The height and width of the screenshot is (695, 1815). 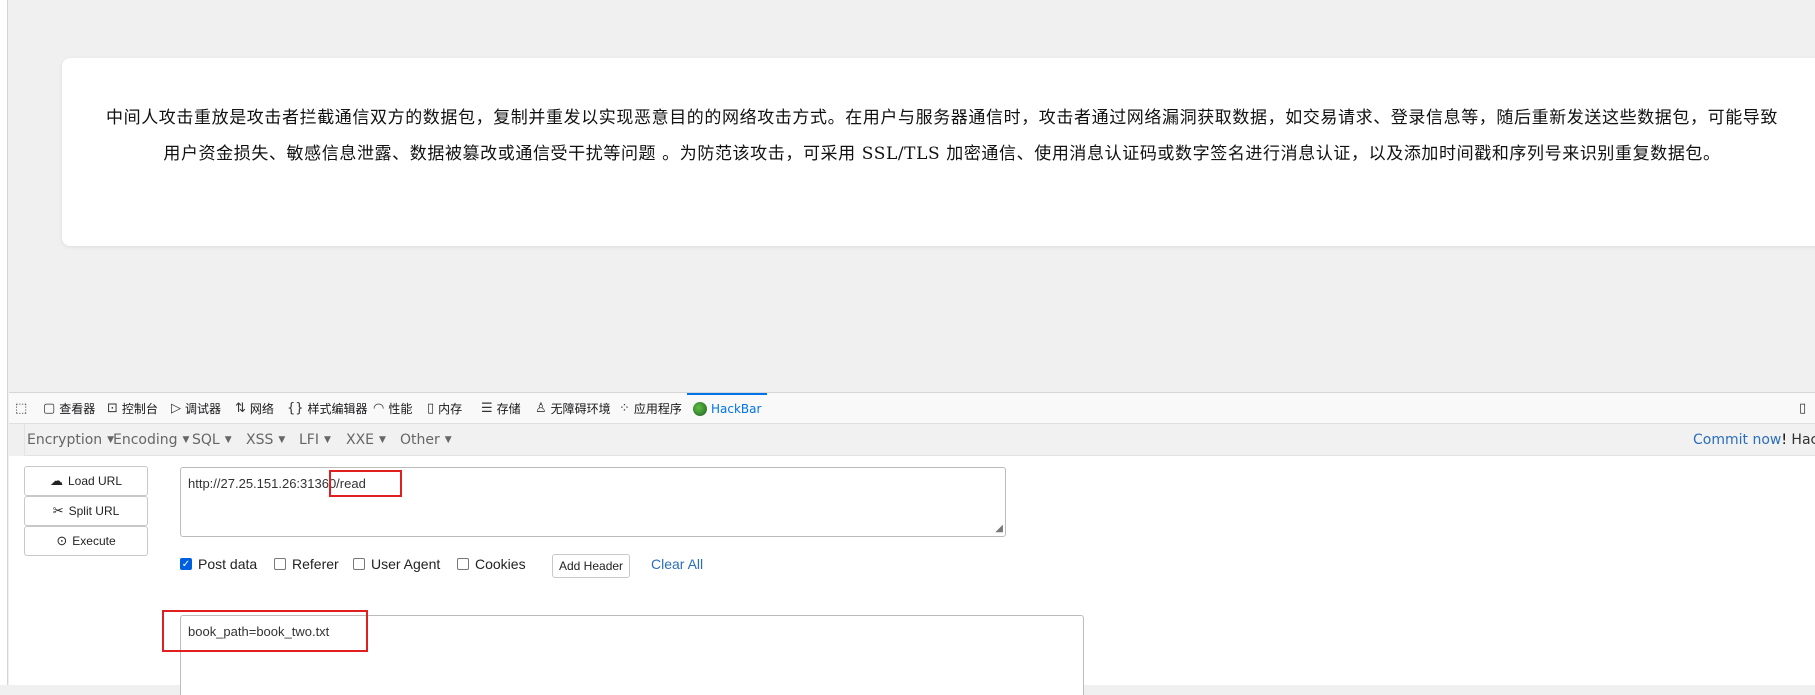 What do you see at coordinates (139, 408) in the screenshot?
I see `tab-label: 控制台` at bounding box center [139, 408].